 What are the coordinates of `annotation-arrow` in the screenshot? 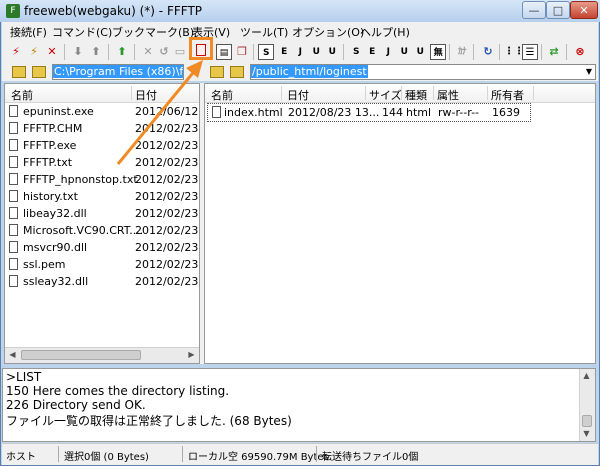 It's located at (159, 112).